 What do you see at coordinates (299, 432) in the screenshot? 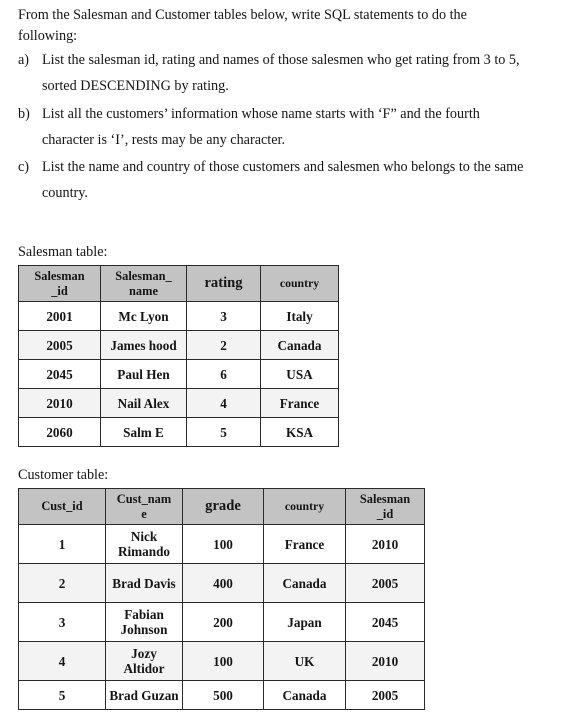
I see `salesman-cell-country: KSA` at bounding box center [299, 432].